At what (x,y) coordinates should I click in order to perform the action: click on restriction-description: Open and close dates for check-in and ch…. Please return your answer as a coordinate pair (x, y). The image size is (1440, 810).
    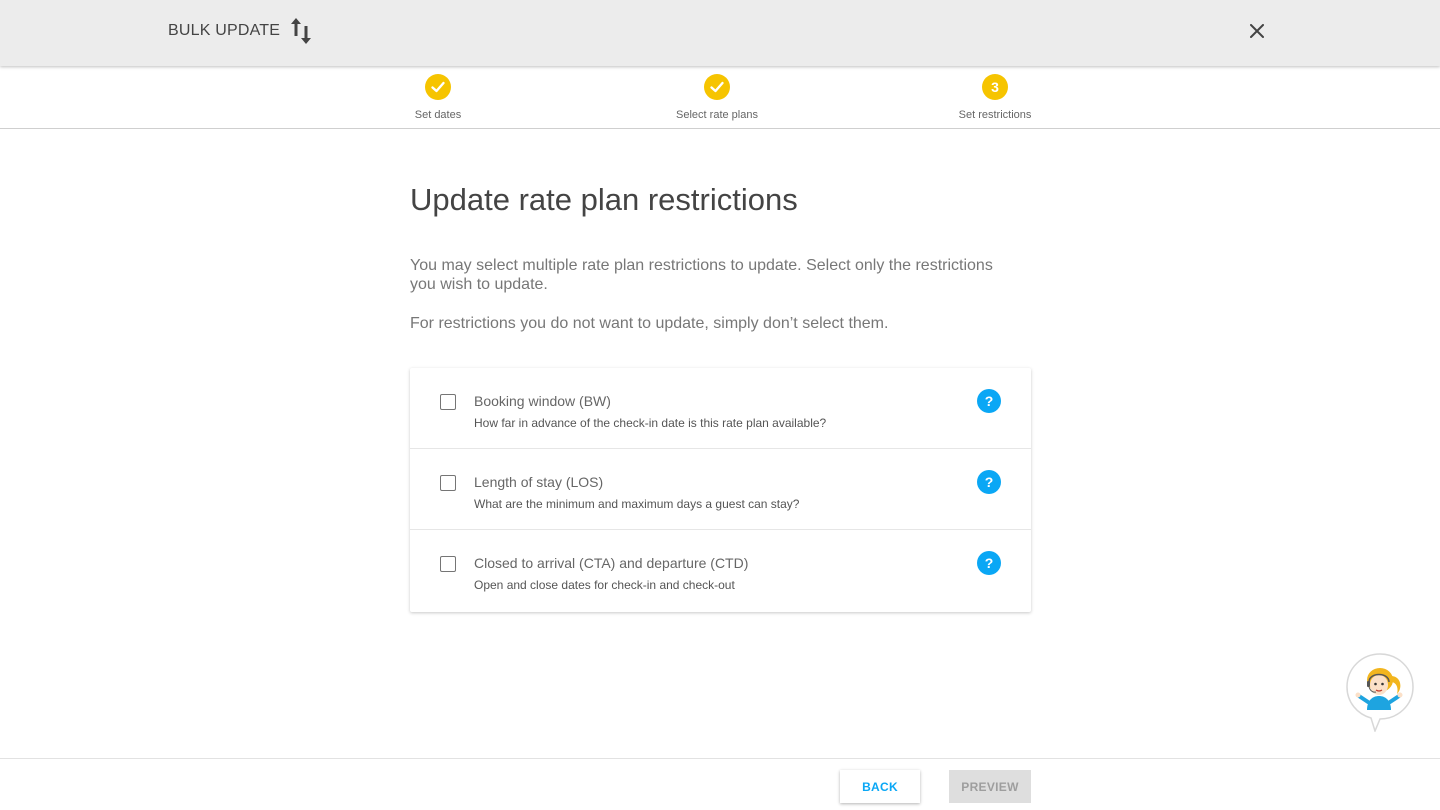
    Looking at the image, I should click on (604, 585).